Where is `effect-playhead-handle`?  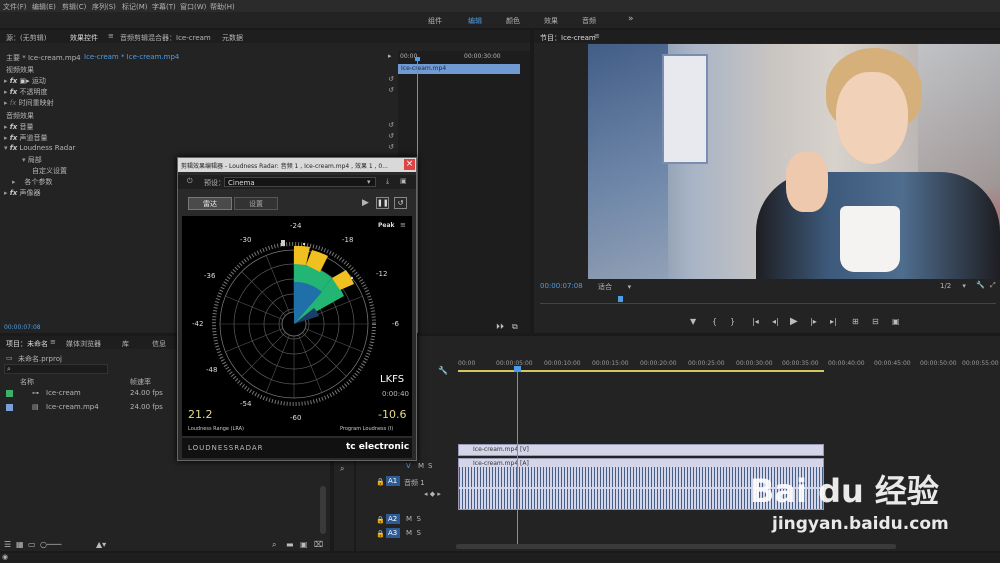 effect-playhead-handle is located at coordinates (417, 59).